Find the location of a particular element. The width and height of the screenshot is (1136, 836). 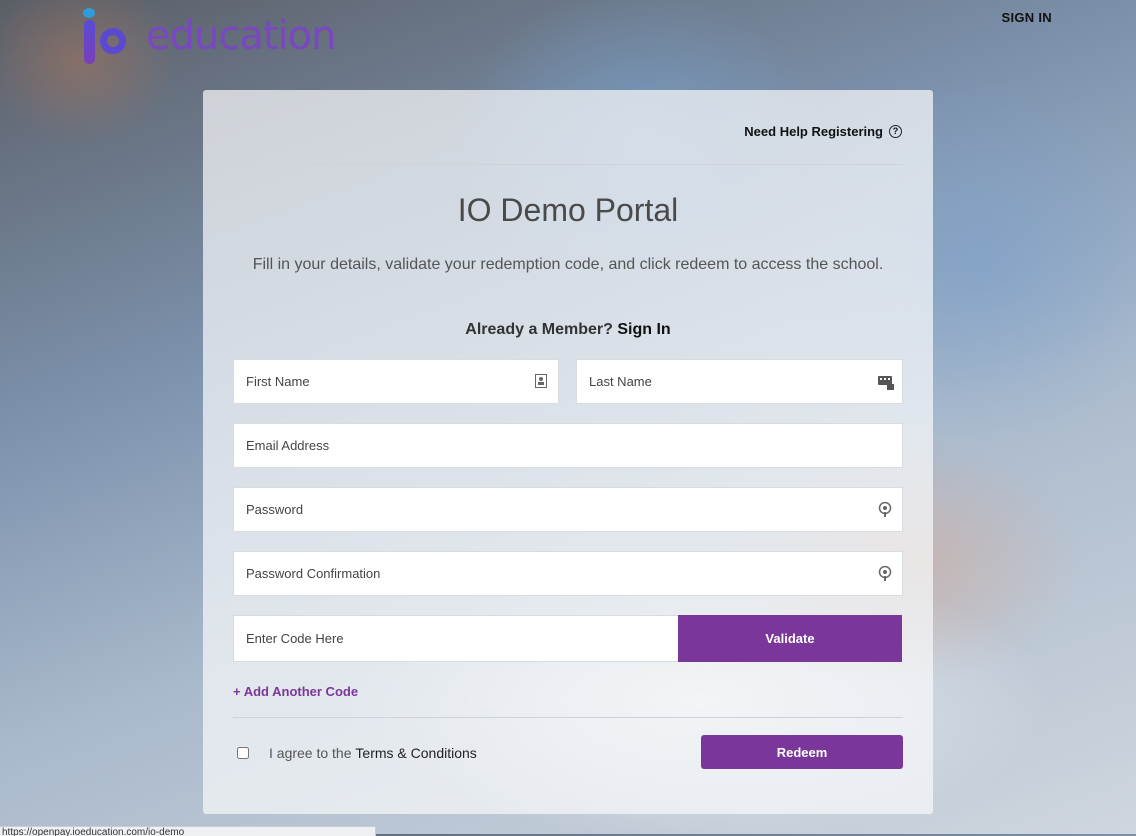

page-title: IO Demo Portal is located at coordinates (568, 210).